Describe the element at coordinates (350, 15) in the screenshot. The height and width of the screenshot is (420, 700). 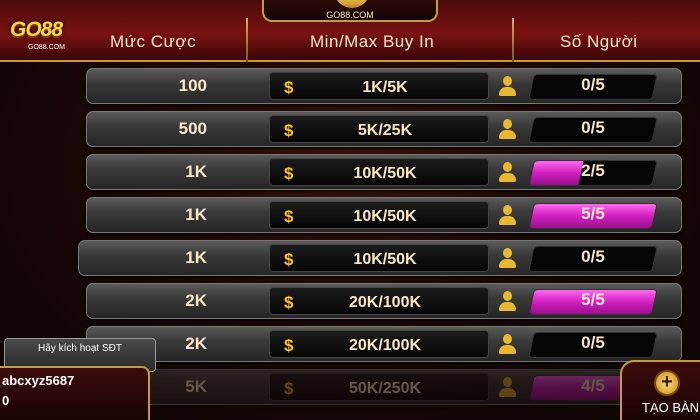
I see `top-logo-sub: GO88.COM` at that location.